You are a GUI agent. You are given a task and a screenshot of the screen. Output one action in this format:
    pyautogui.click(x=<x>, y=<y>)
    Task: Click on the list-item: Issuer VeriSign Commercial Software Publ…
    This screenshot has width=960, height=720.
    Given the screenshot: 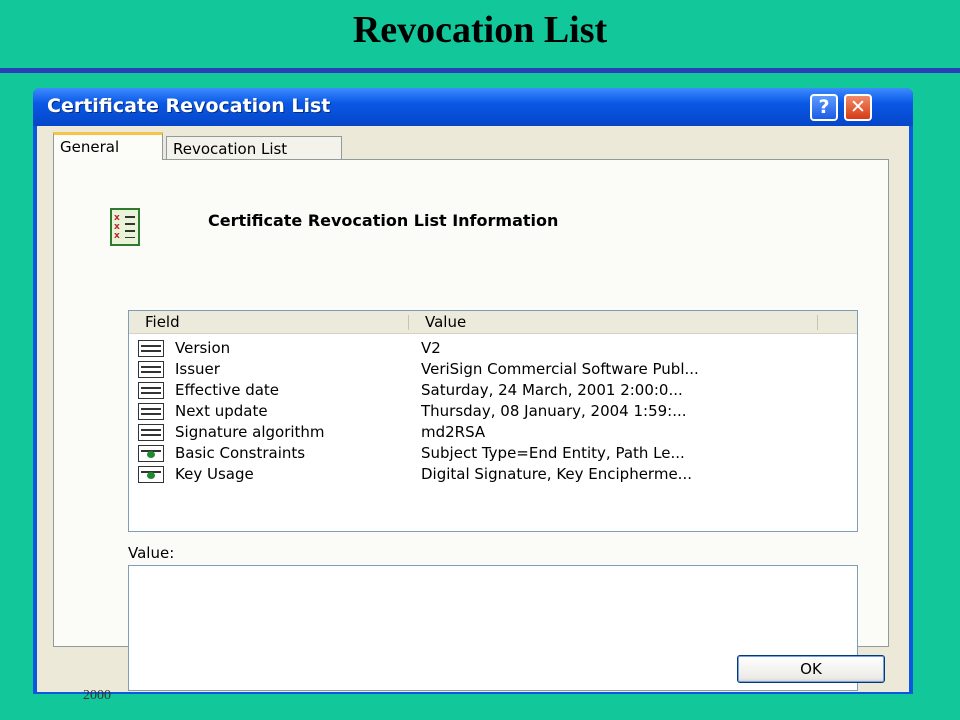 What is the action you would take?
    pyautogui.click(x=493, y=369)
    